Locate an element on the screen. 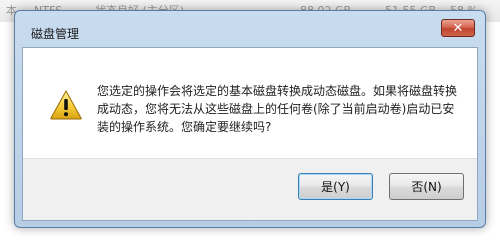  yes-button: 是(Y) is located at coordinates (335, 186).